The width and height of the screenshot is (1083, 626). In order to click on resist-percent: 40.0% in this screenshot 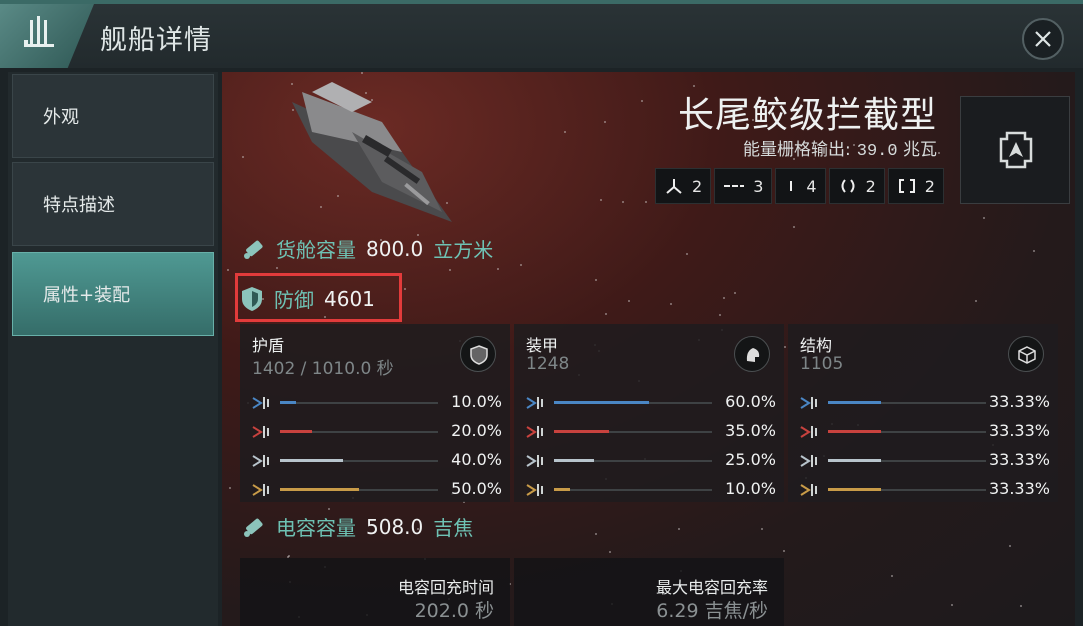, I will do `click(476, 459)`.